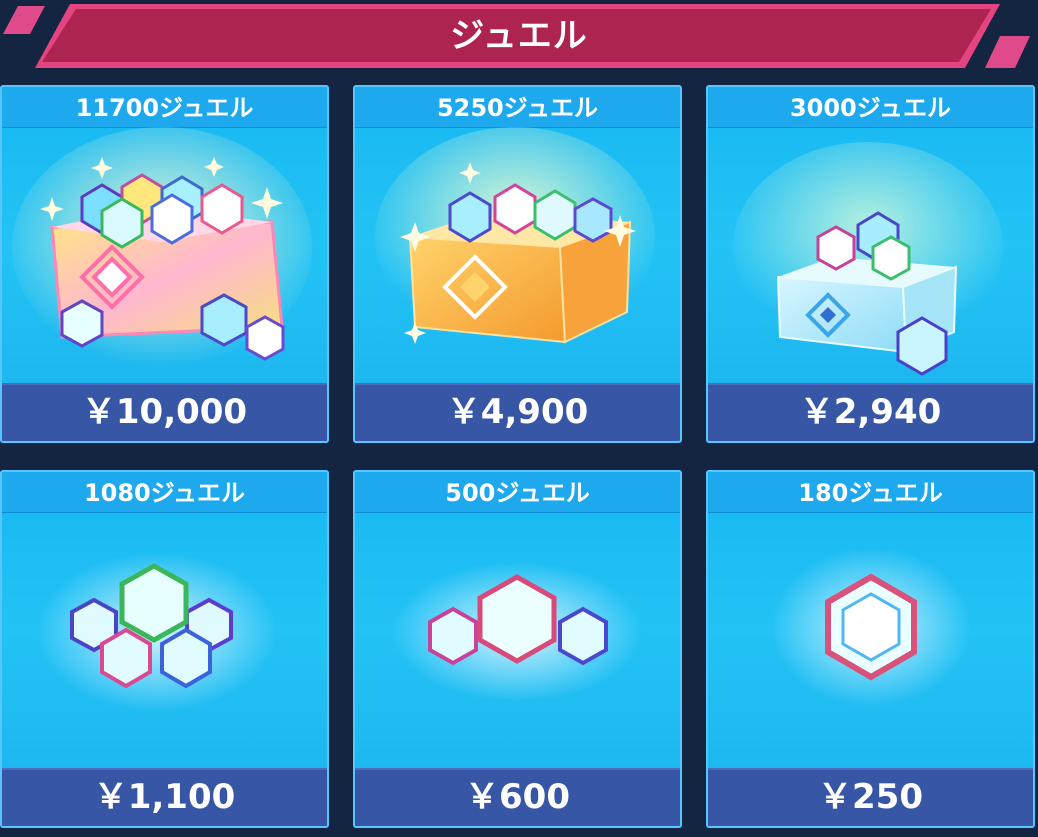 This screenshot has height=837, width=1038. I want to click on product-title: 3000ジュエル, so click(870, 107).